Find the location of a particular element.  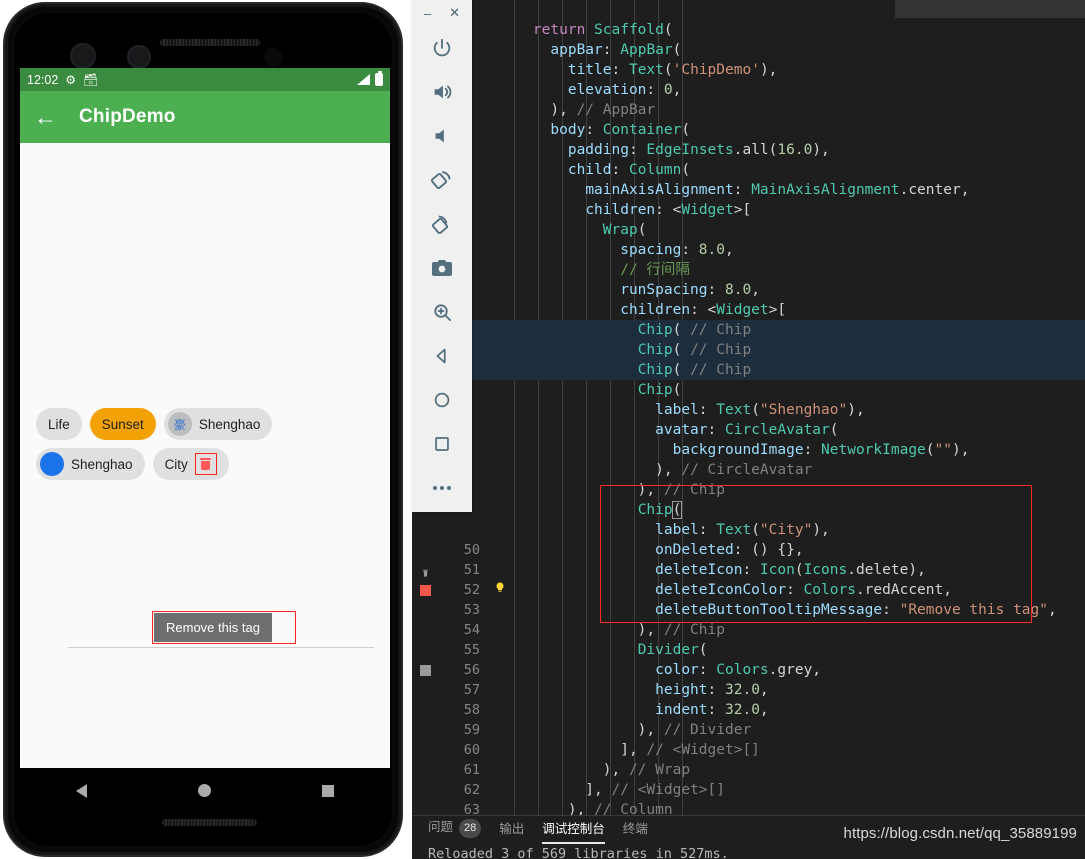

code-line: 54 ), // Chip is located at coordinates (748, 630).